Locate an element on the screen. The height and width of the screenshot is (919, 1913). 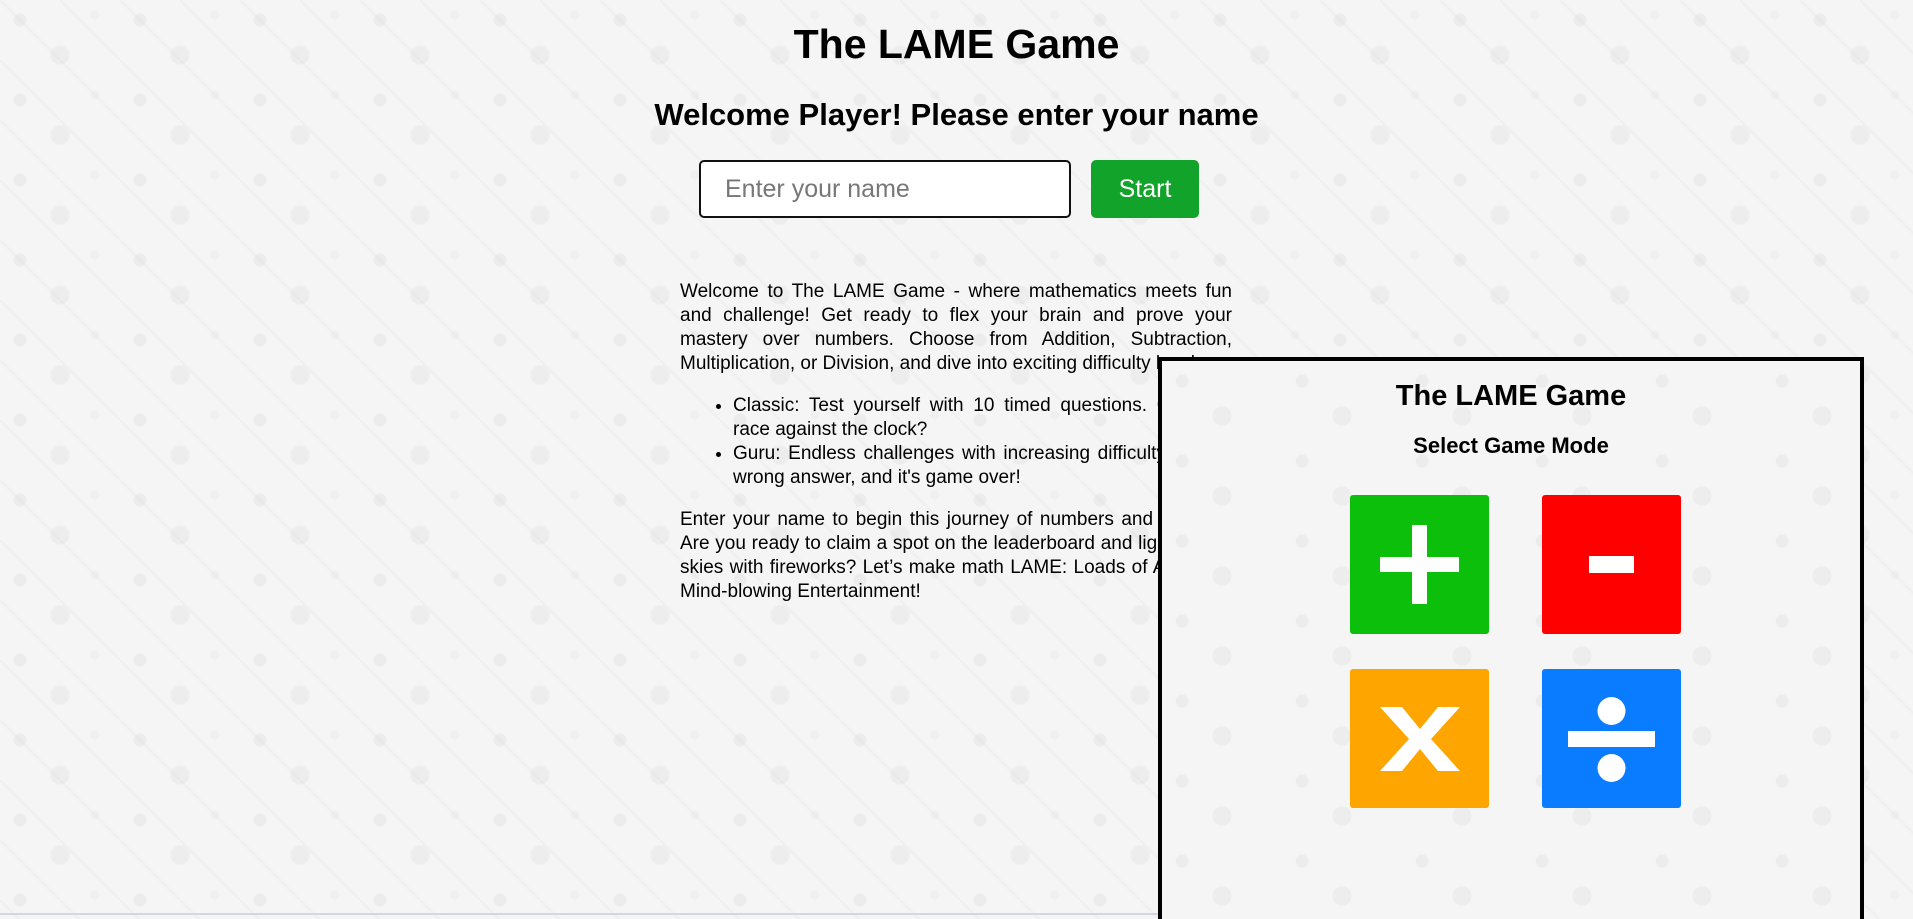
name-form: Start is located at coordinates (949, 189).